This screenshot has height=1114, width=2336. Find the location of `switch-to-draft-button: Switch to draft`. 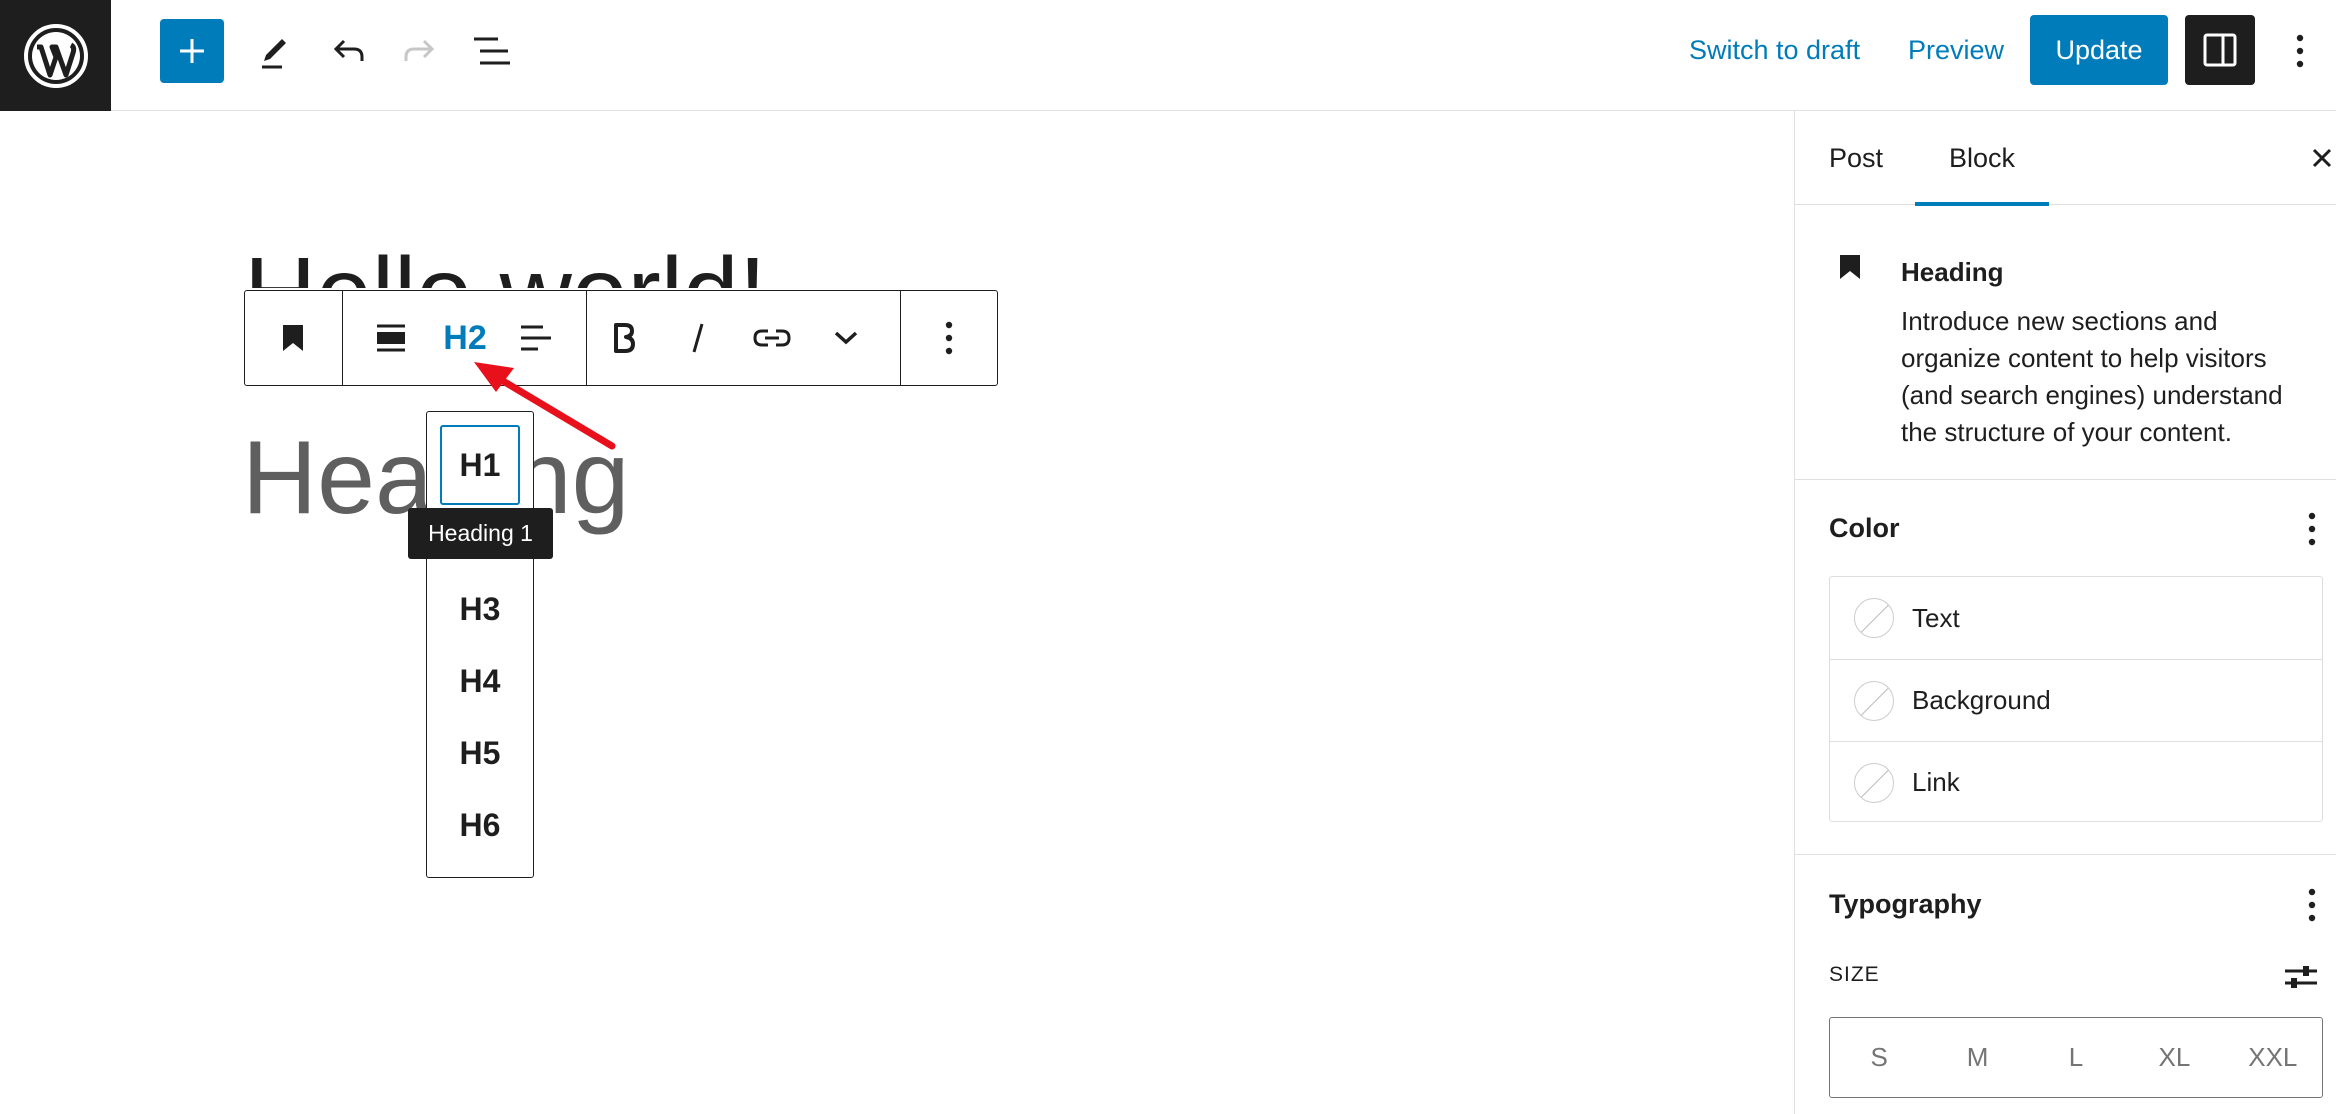

switch-to-draft-button: Switch to draft is located at coordinates (1774, 50).